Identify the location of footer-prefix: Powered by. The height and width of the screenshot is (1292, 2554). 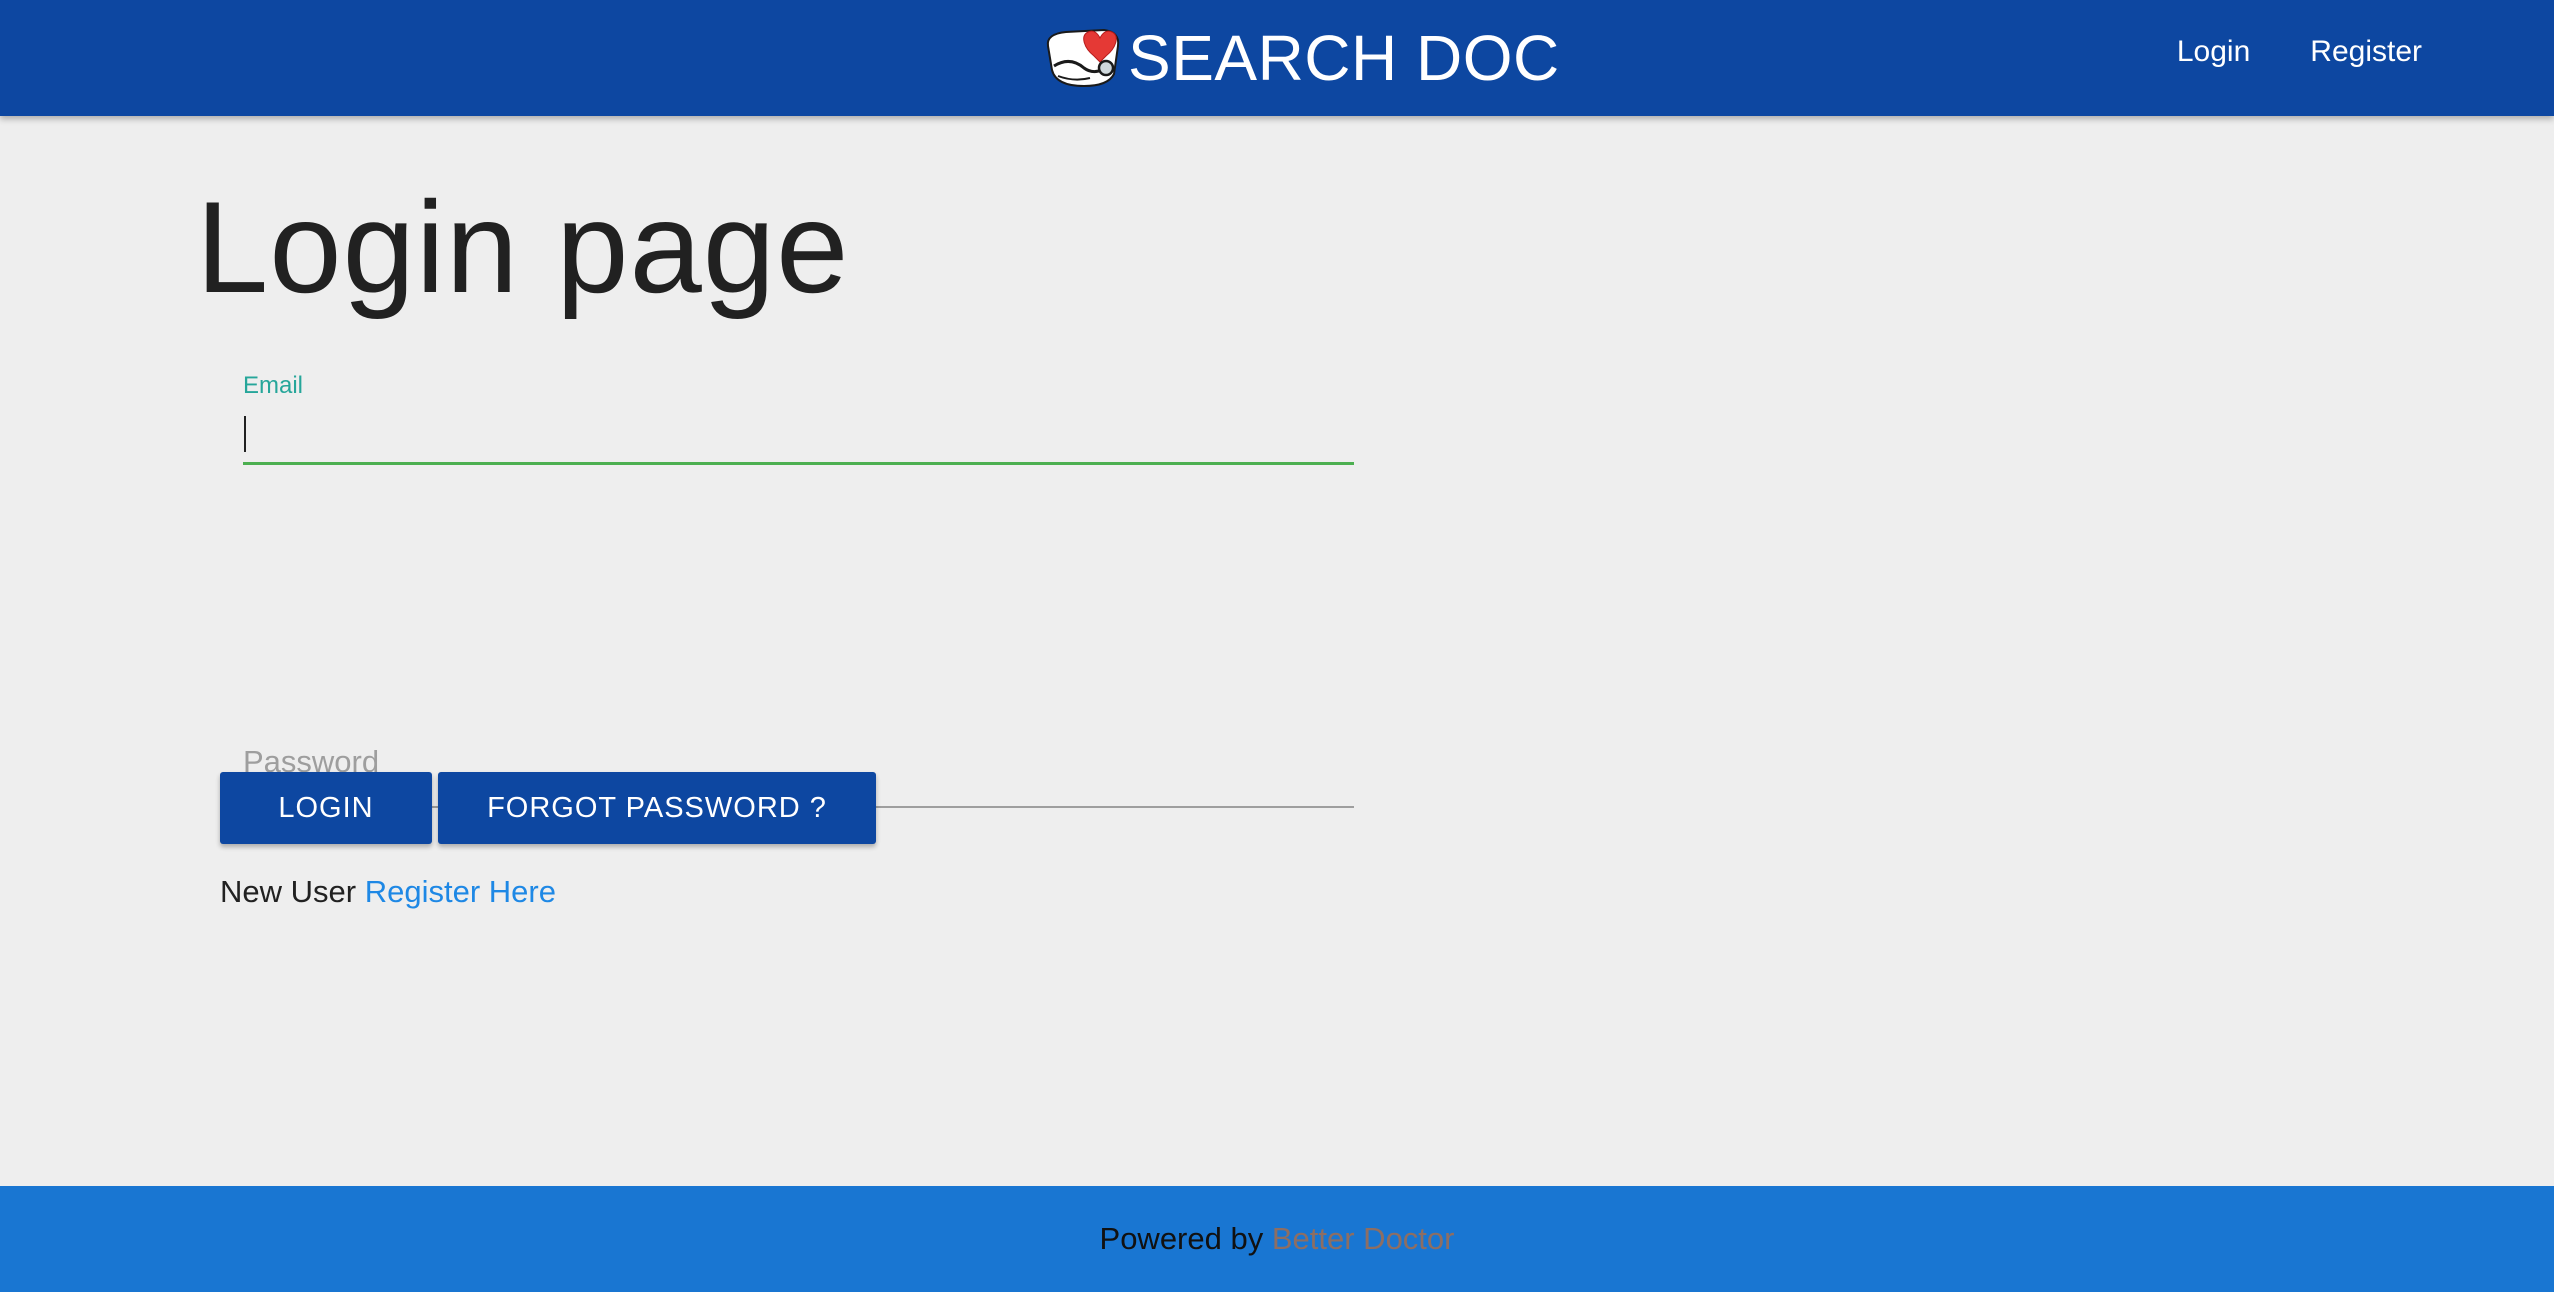
(1181, 1238).